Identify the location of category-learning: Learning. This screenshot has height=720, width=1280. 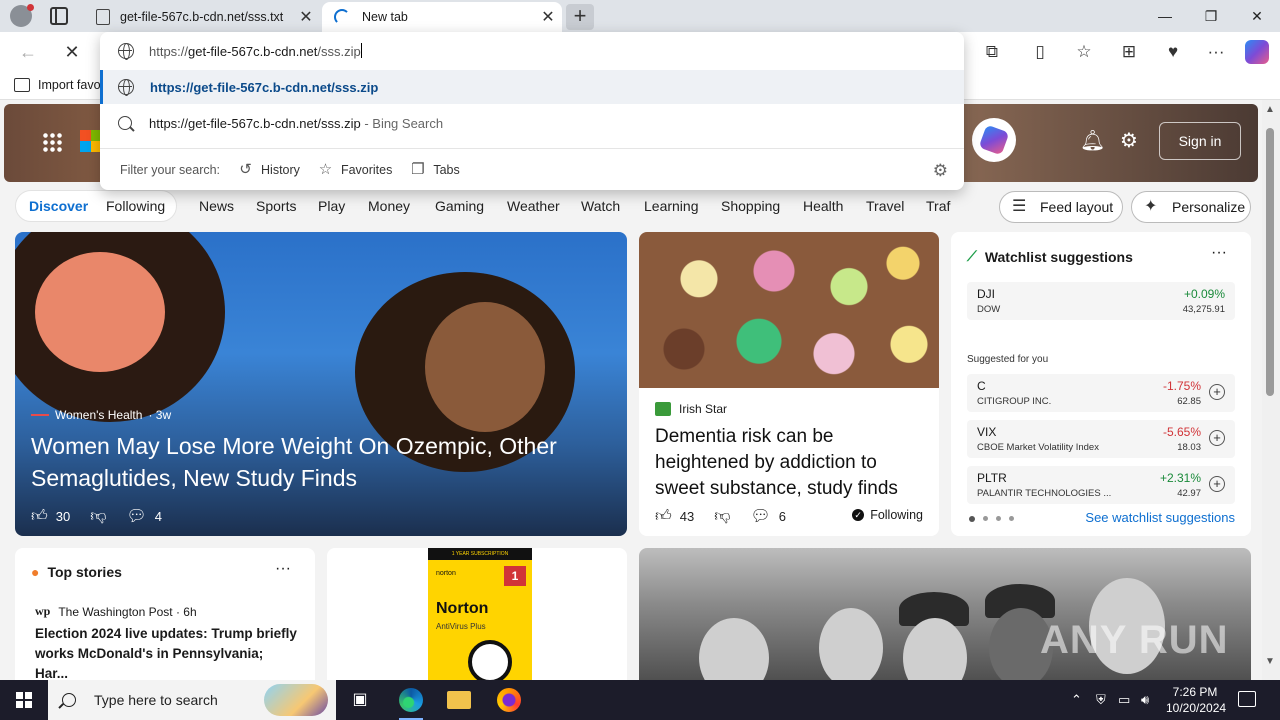
(671, 206).